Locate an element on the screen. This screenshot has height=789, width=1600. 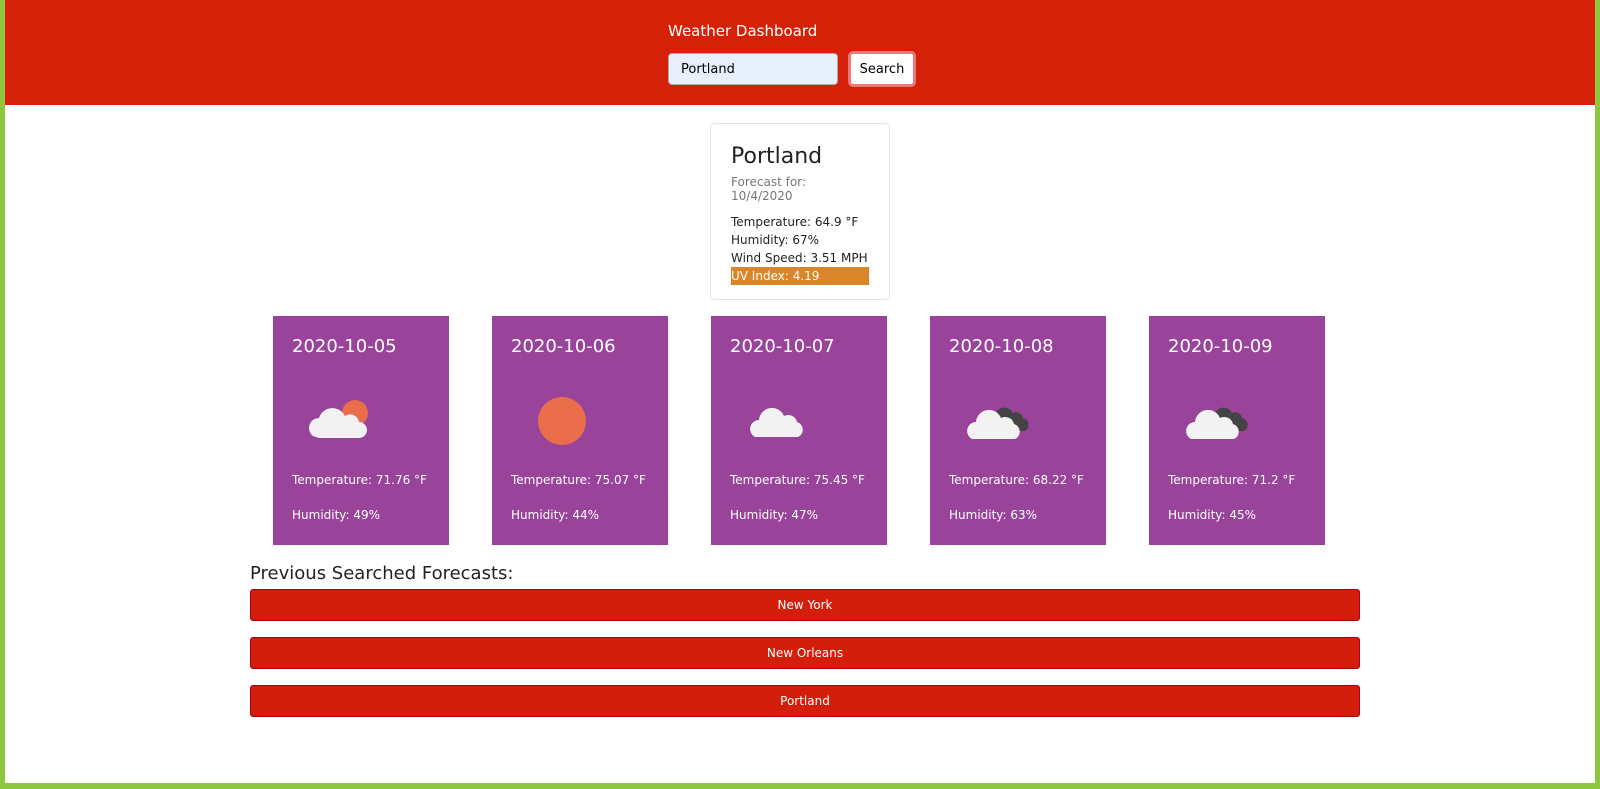
forecast-temperature: Temperature: 71.2 °F is located at coordinates (1232, 480).